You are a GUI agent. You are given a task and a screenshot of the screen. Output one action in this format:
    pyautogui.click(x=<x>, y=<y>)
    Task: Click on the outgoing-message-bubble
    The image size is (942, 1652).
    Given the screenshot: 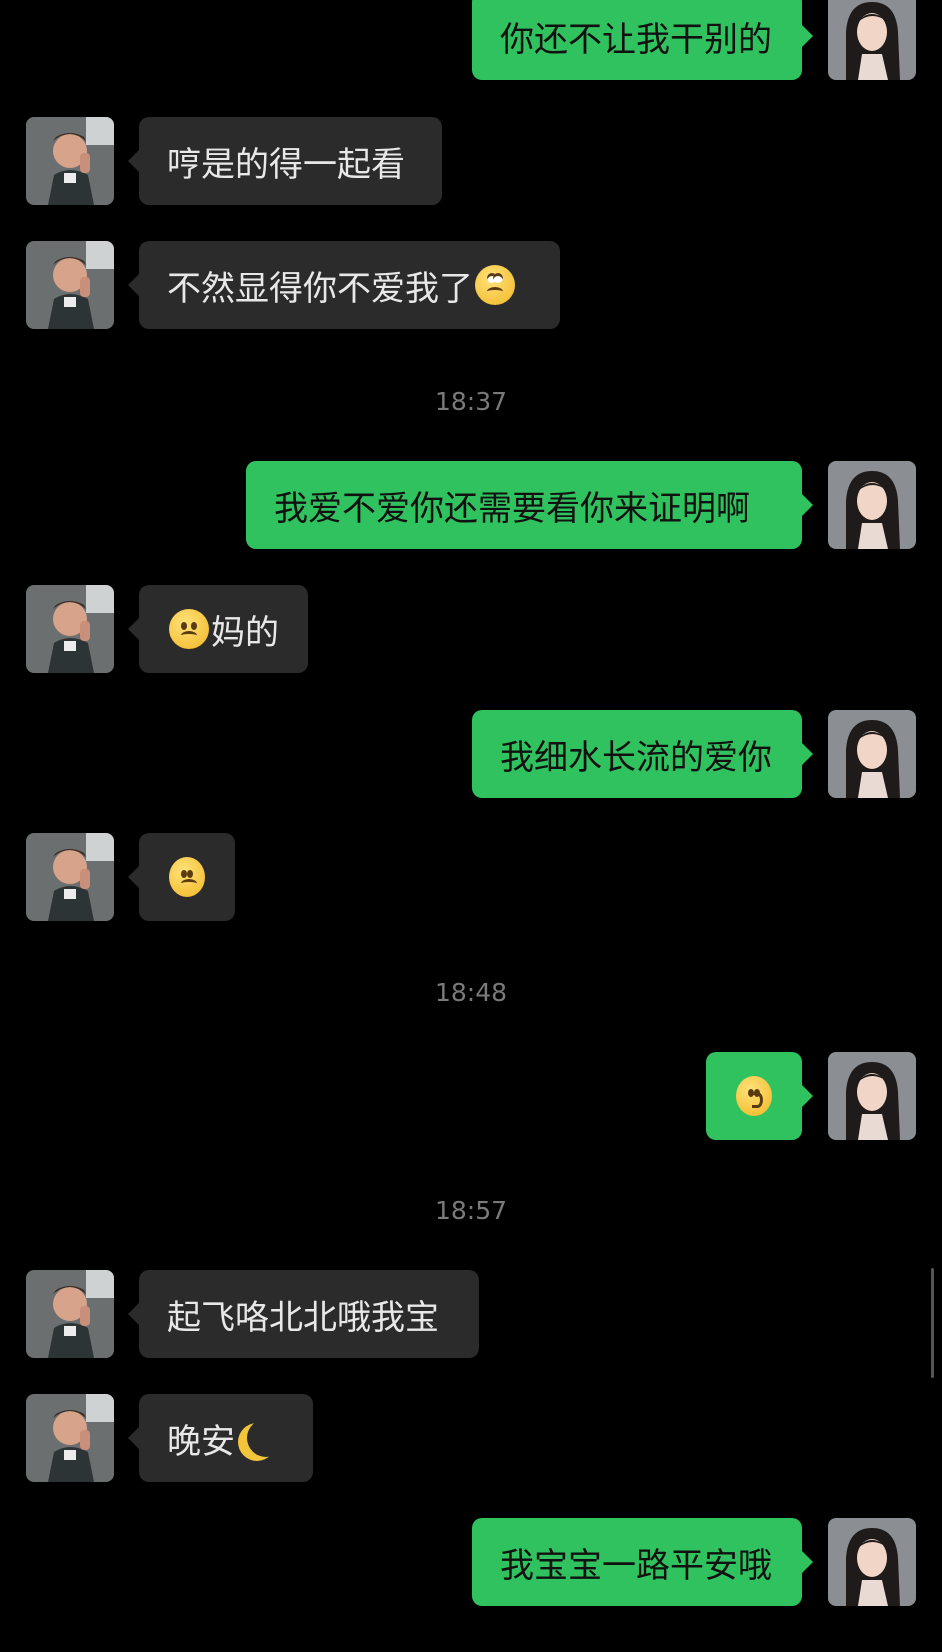 What is the action you would take?
    pyautogui.click(x=759, y=1096)
    